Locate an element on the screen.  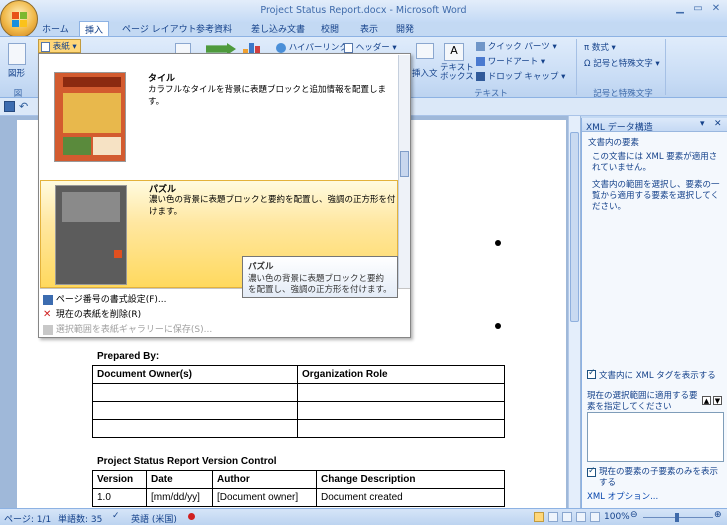
owner-table: Document Owner(s) Organization Role is located at coordinates (298, 401).